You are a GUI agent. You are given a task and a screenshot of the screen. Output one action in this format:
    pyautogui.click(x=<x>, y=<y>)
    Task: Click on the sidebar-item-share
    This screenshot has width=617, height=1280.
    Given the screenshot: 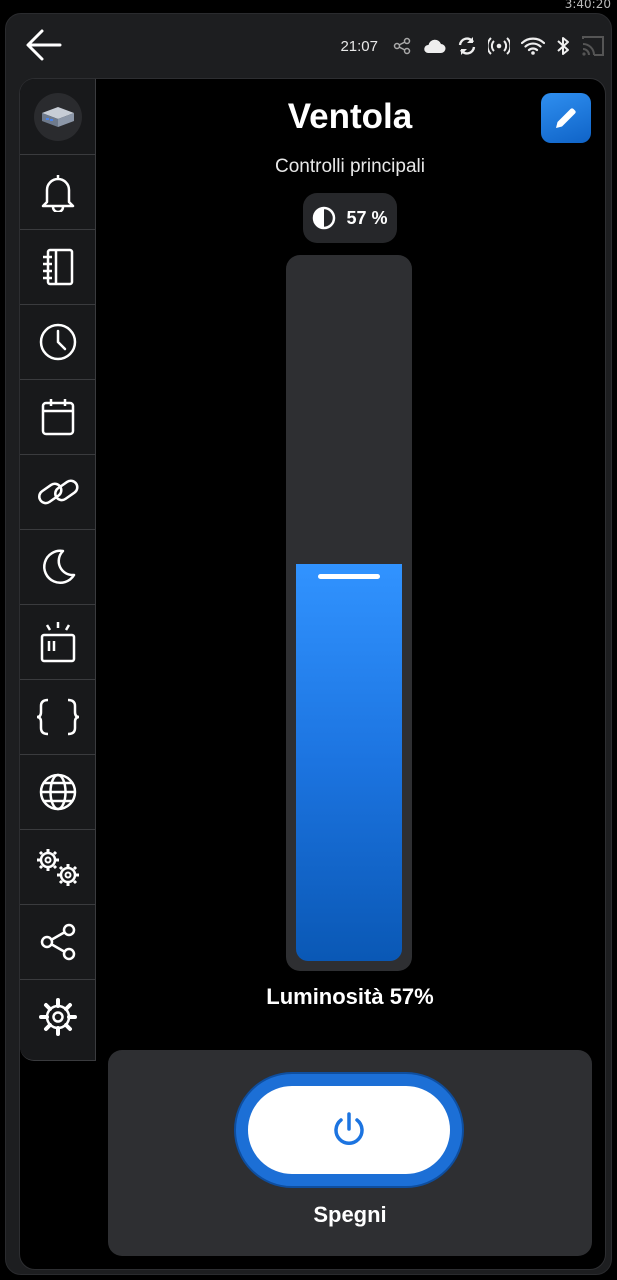 What is the action you would take?
    pyautogui.click(x=58, y=941)
    